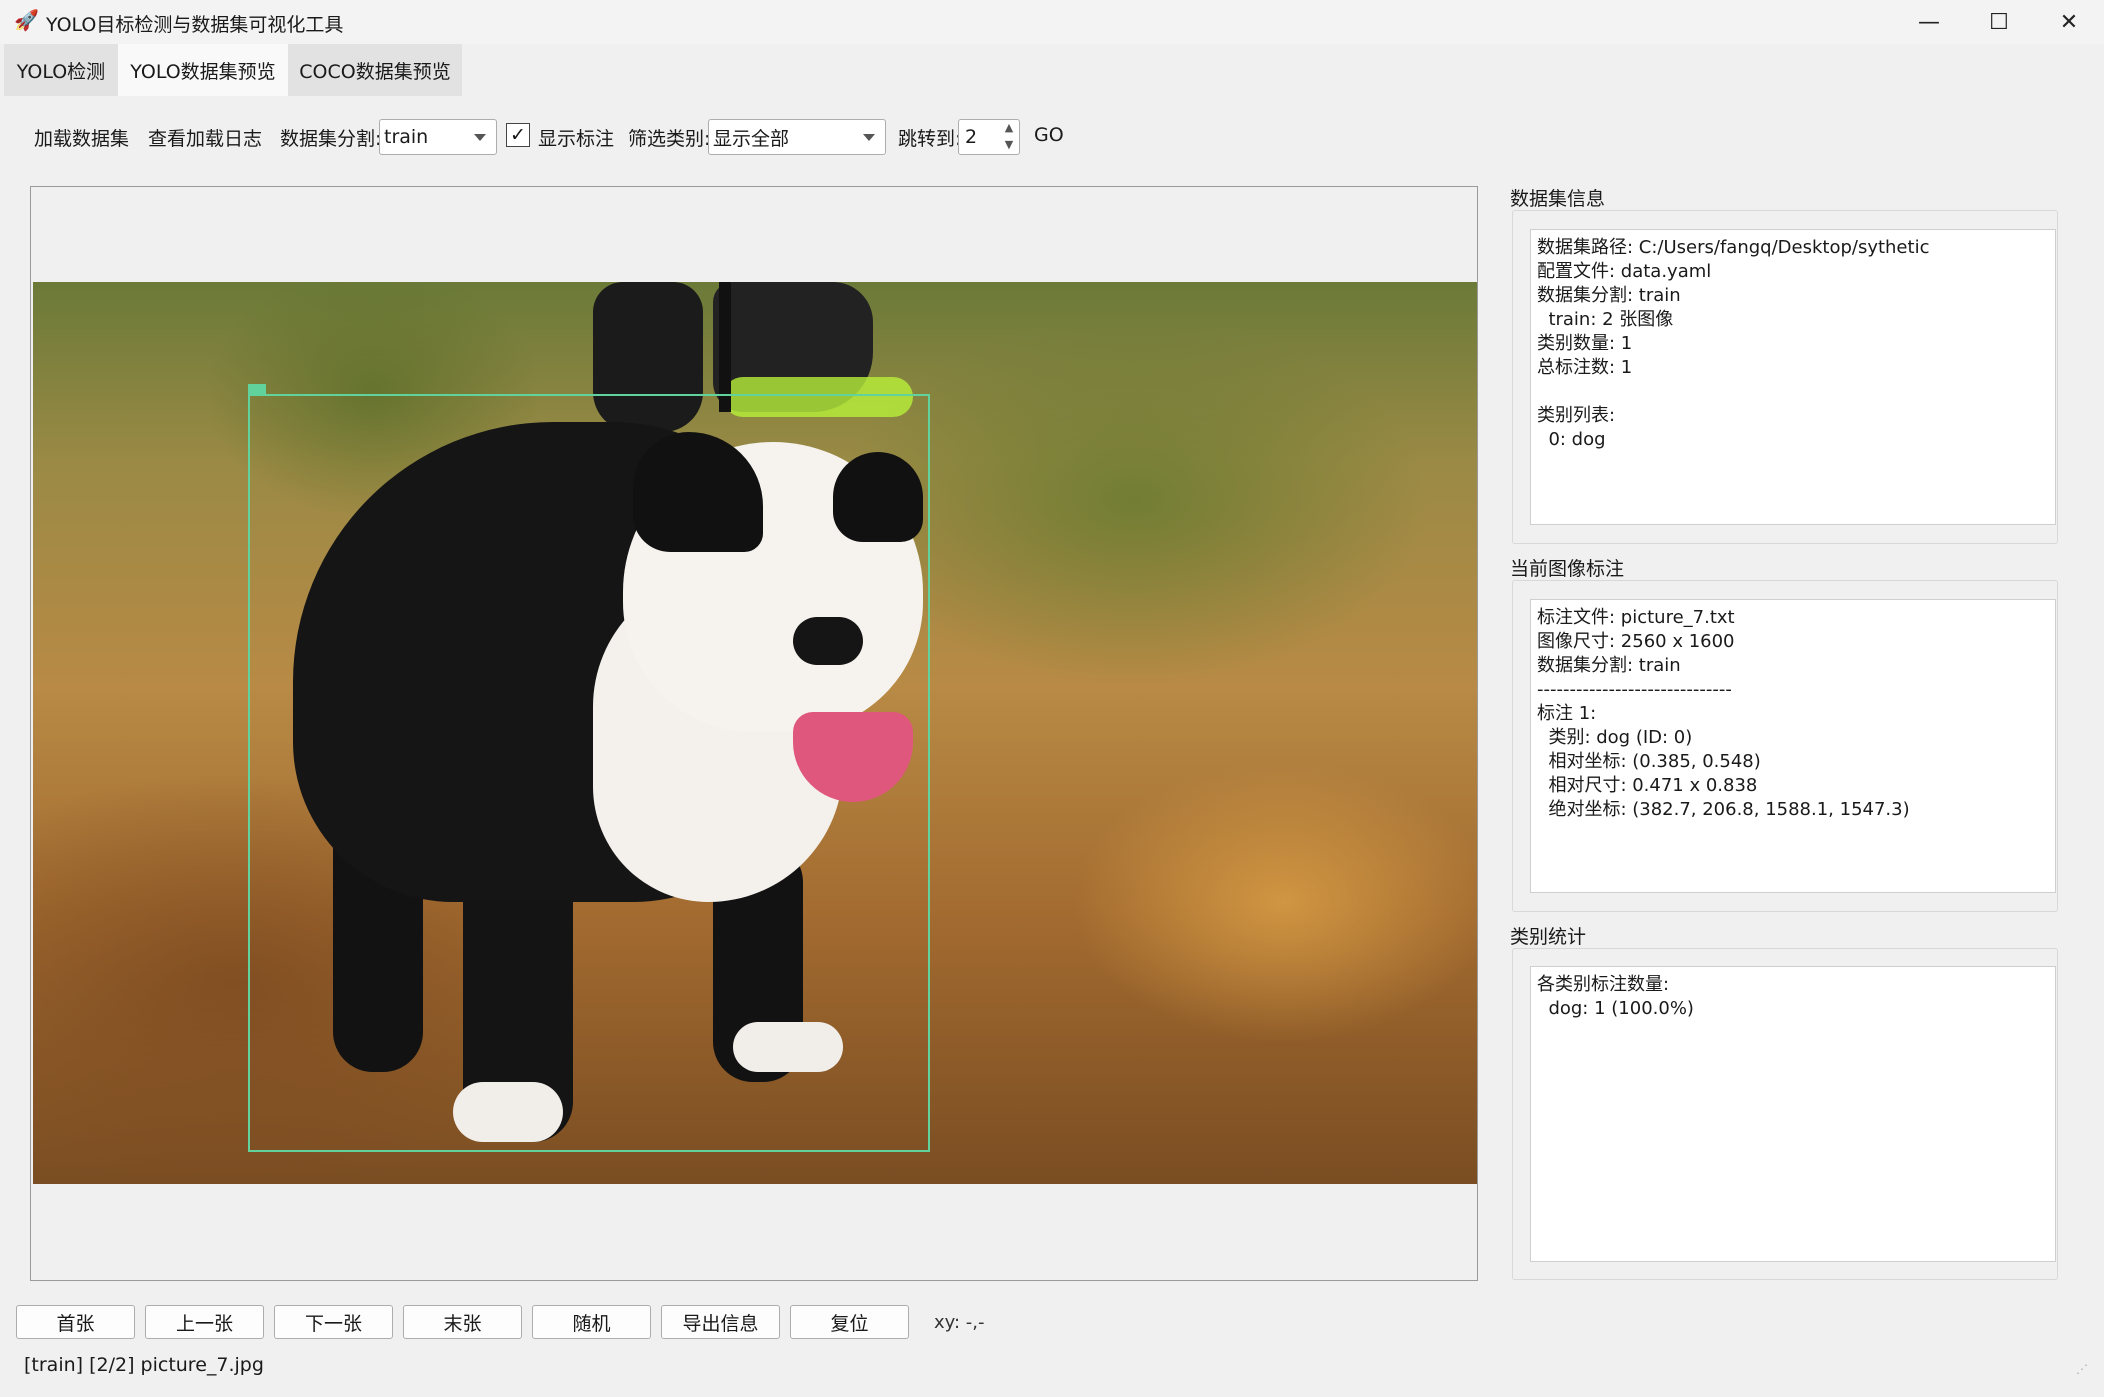  Describe the element at coordinates (1567, 569) in the screenshot. I see `current-annotation-title: 当前图像标注` at that location.